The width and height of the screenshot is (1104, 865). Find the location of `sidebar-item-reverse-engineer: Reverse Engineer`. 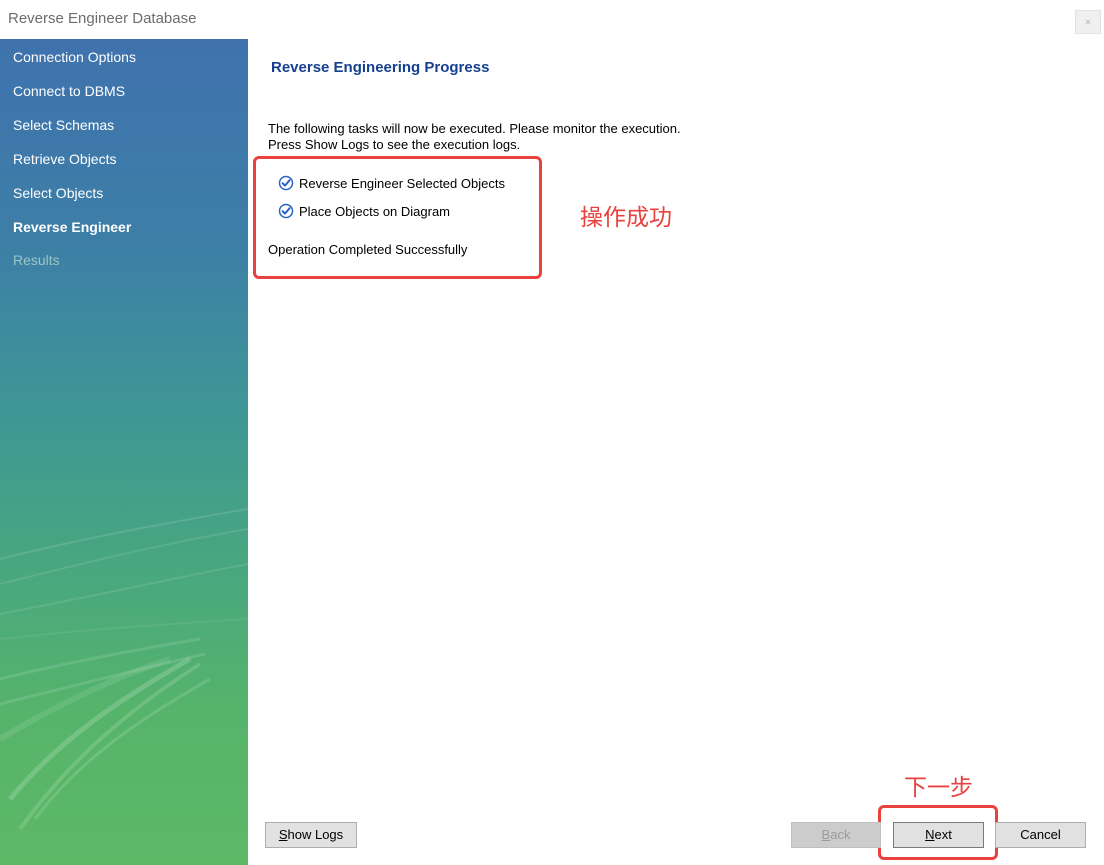

sidebar-item-reverse-engineer: Reverse Engineer is located at coordinates (72, 227).